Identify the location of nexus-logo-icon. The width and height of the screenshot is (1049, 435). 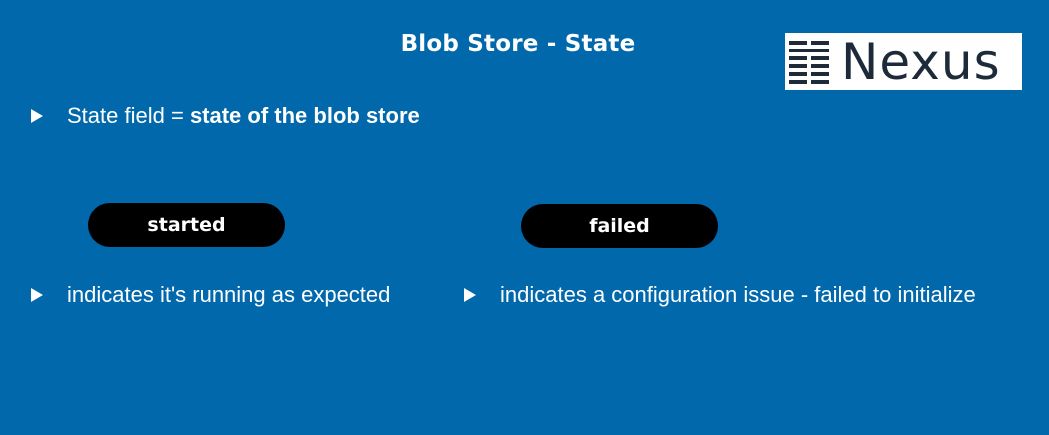
(809, 62).